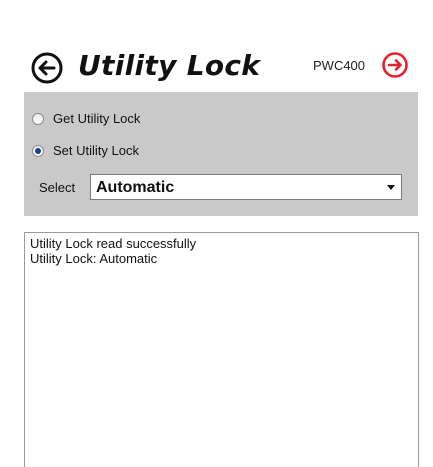 This screenshot has width=433, height=467. I want to click on circle-arrow-left-icon, so click(47, 68).